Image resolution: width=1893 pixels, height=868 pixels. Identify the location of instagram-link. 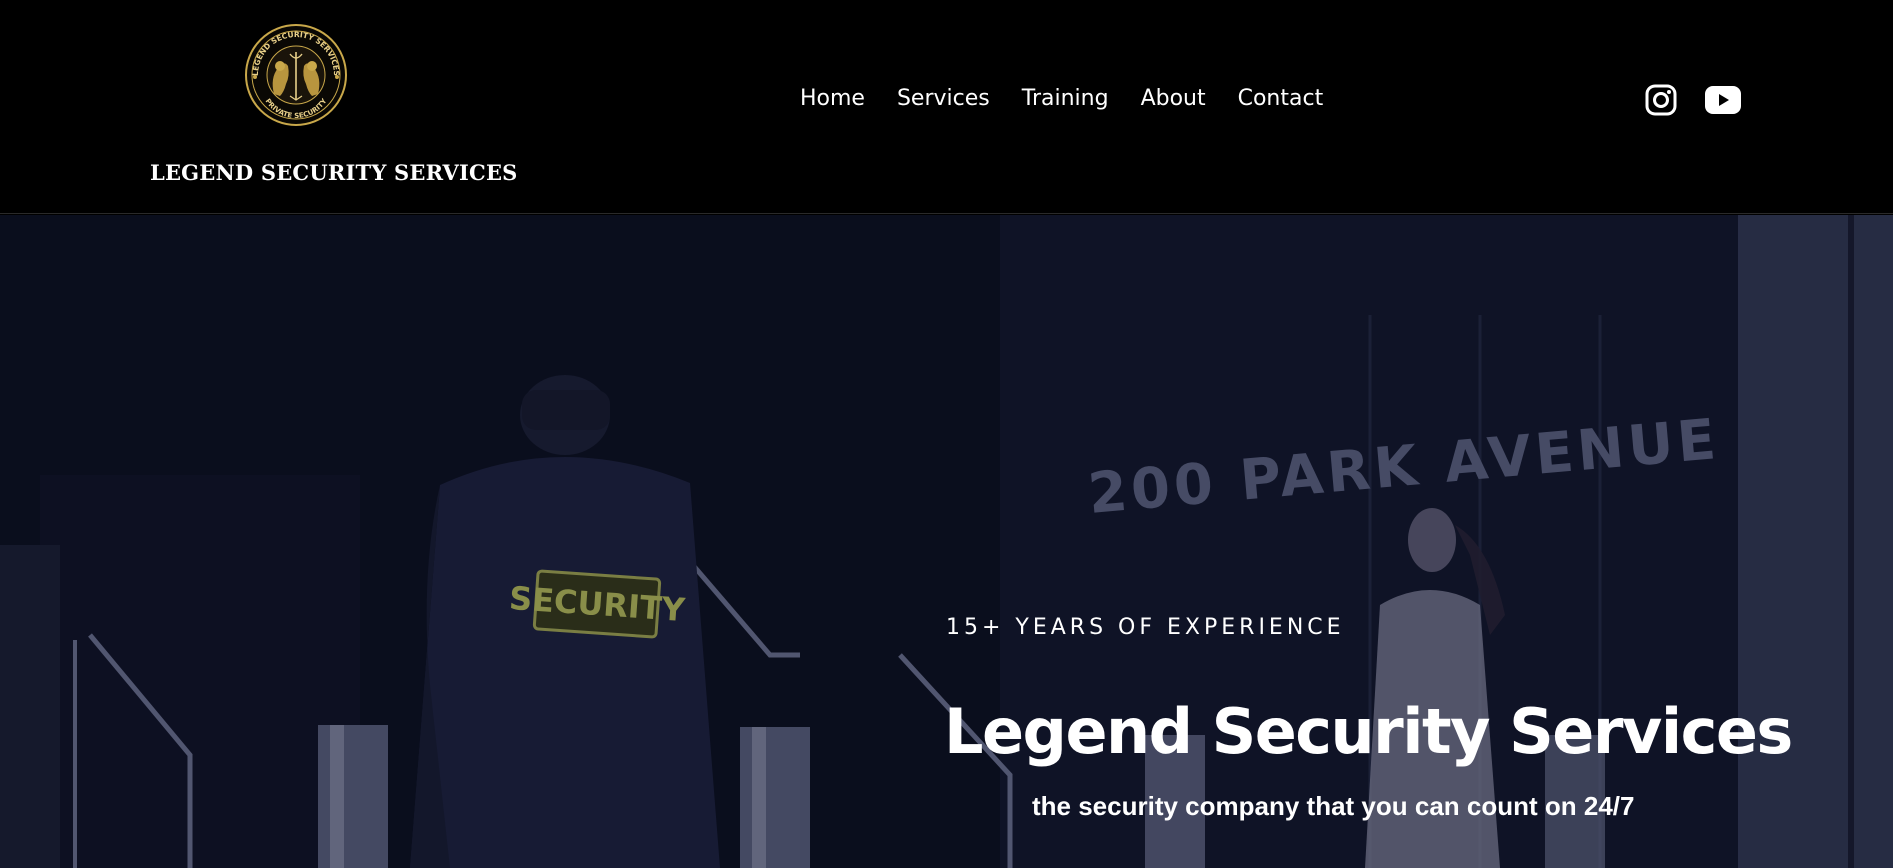
(1661, 102).